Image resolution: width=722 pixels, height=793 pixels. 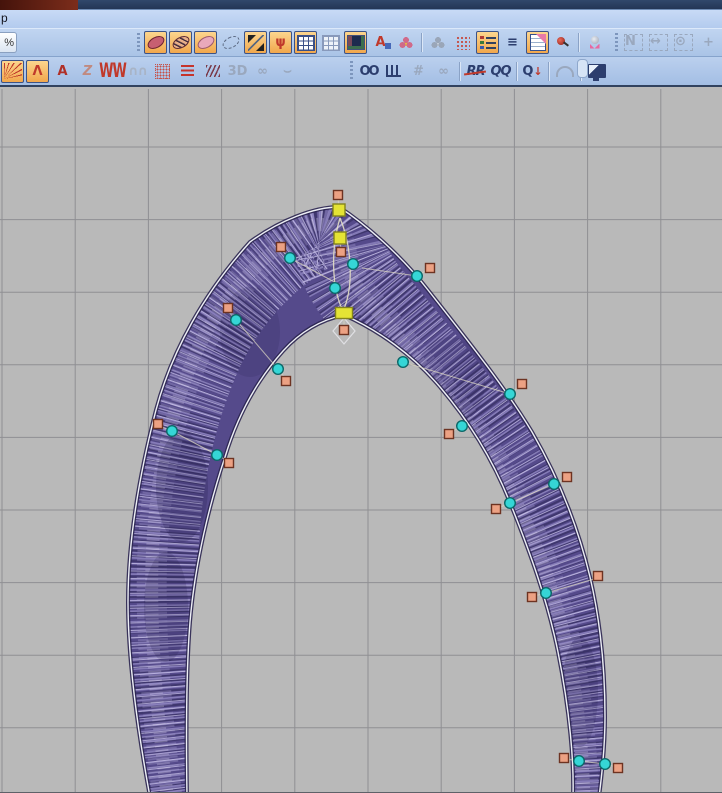 What do you see at coordinates (532, 71) in the screenshot?
I see `resequence-tool: Q` at bounding box center [532, 71].